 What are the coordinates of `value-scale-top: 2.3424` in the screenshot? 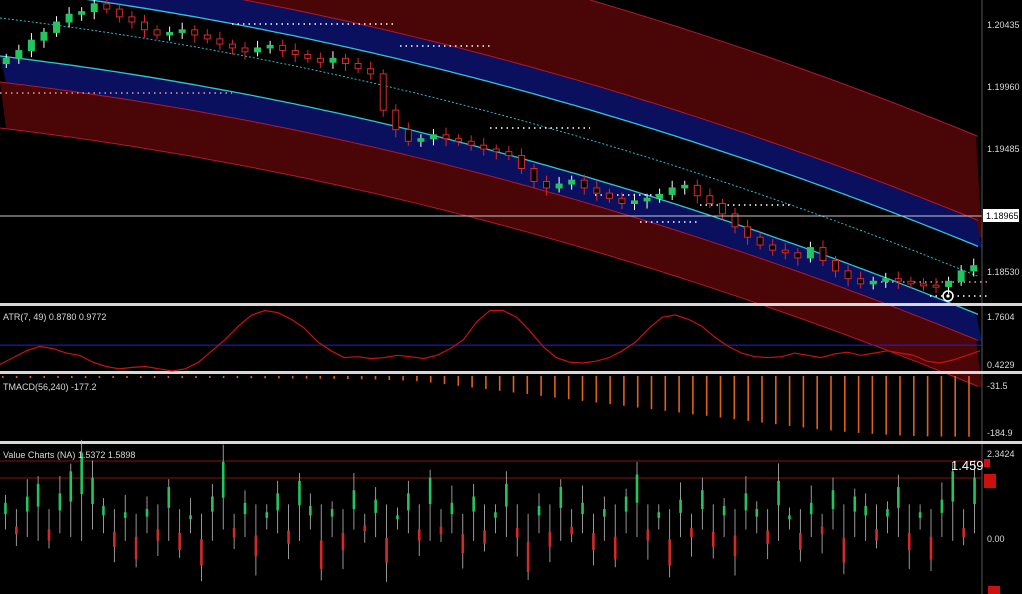 It's located at (1001, 454).